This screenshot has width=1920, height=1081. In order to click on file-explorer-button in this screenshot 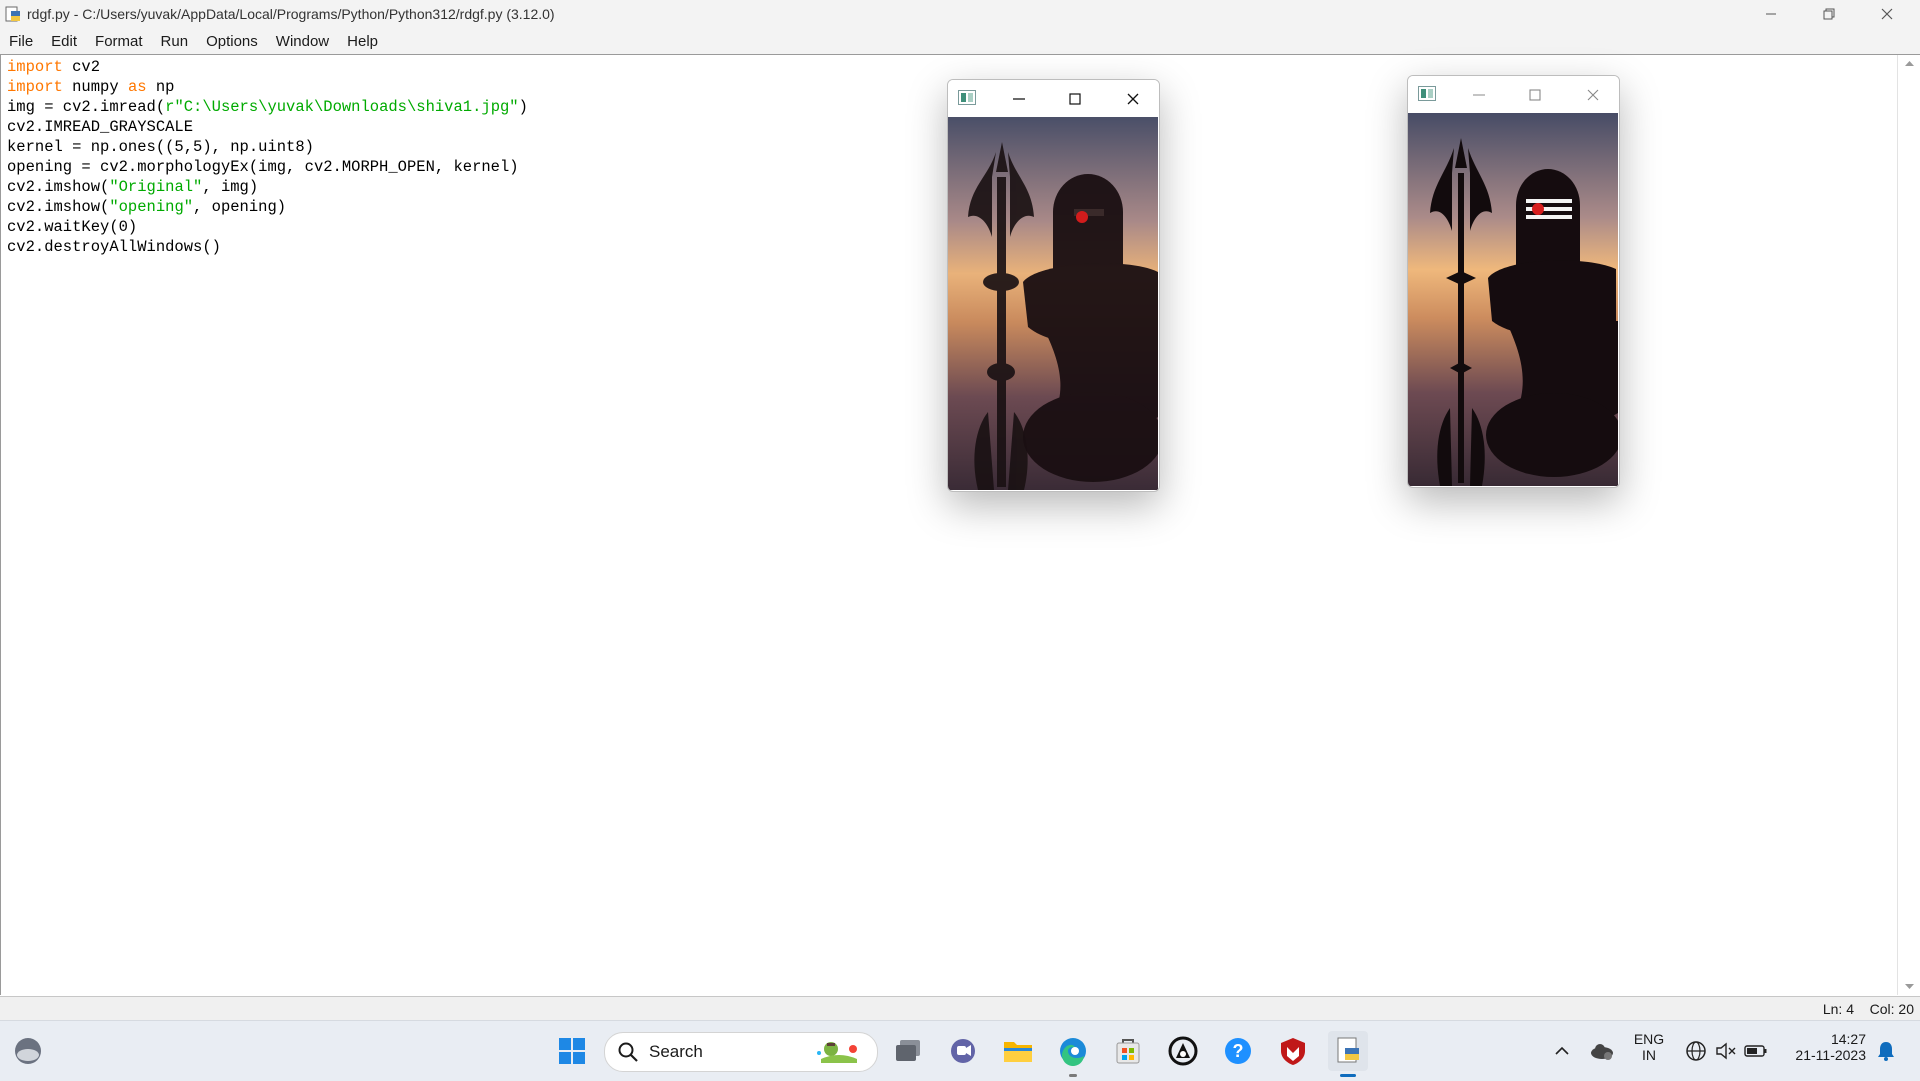, I will do `click(1018, 1051)`.